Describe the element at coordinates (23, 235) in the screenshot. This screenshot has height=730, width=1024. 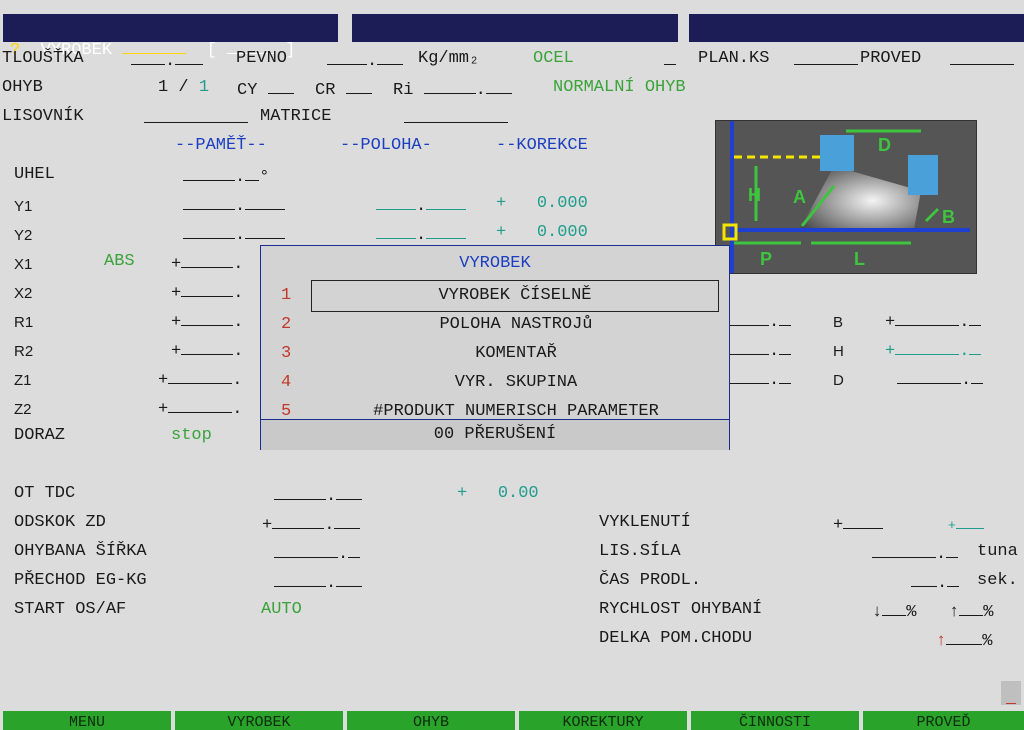
I see `y2-label: Y2` at that location.